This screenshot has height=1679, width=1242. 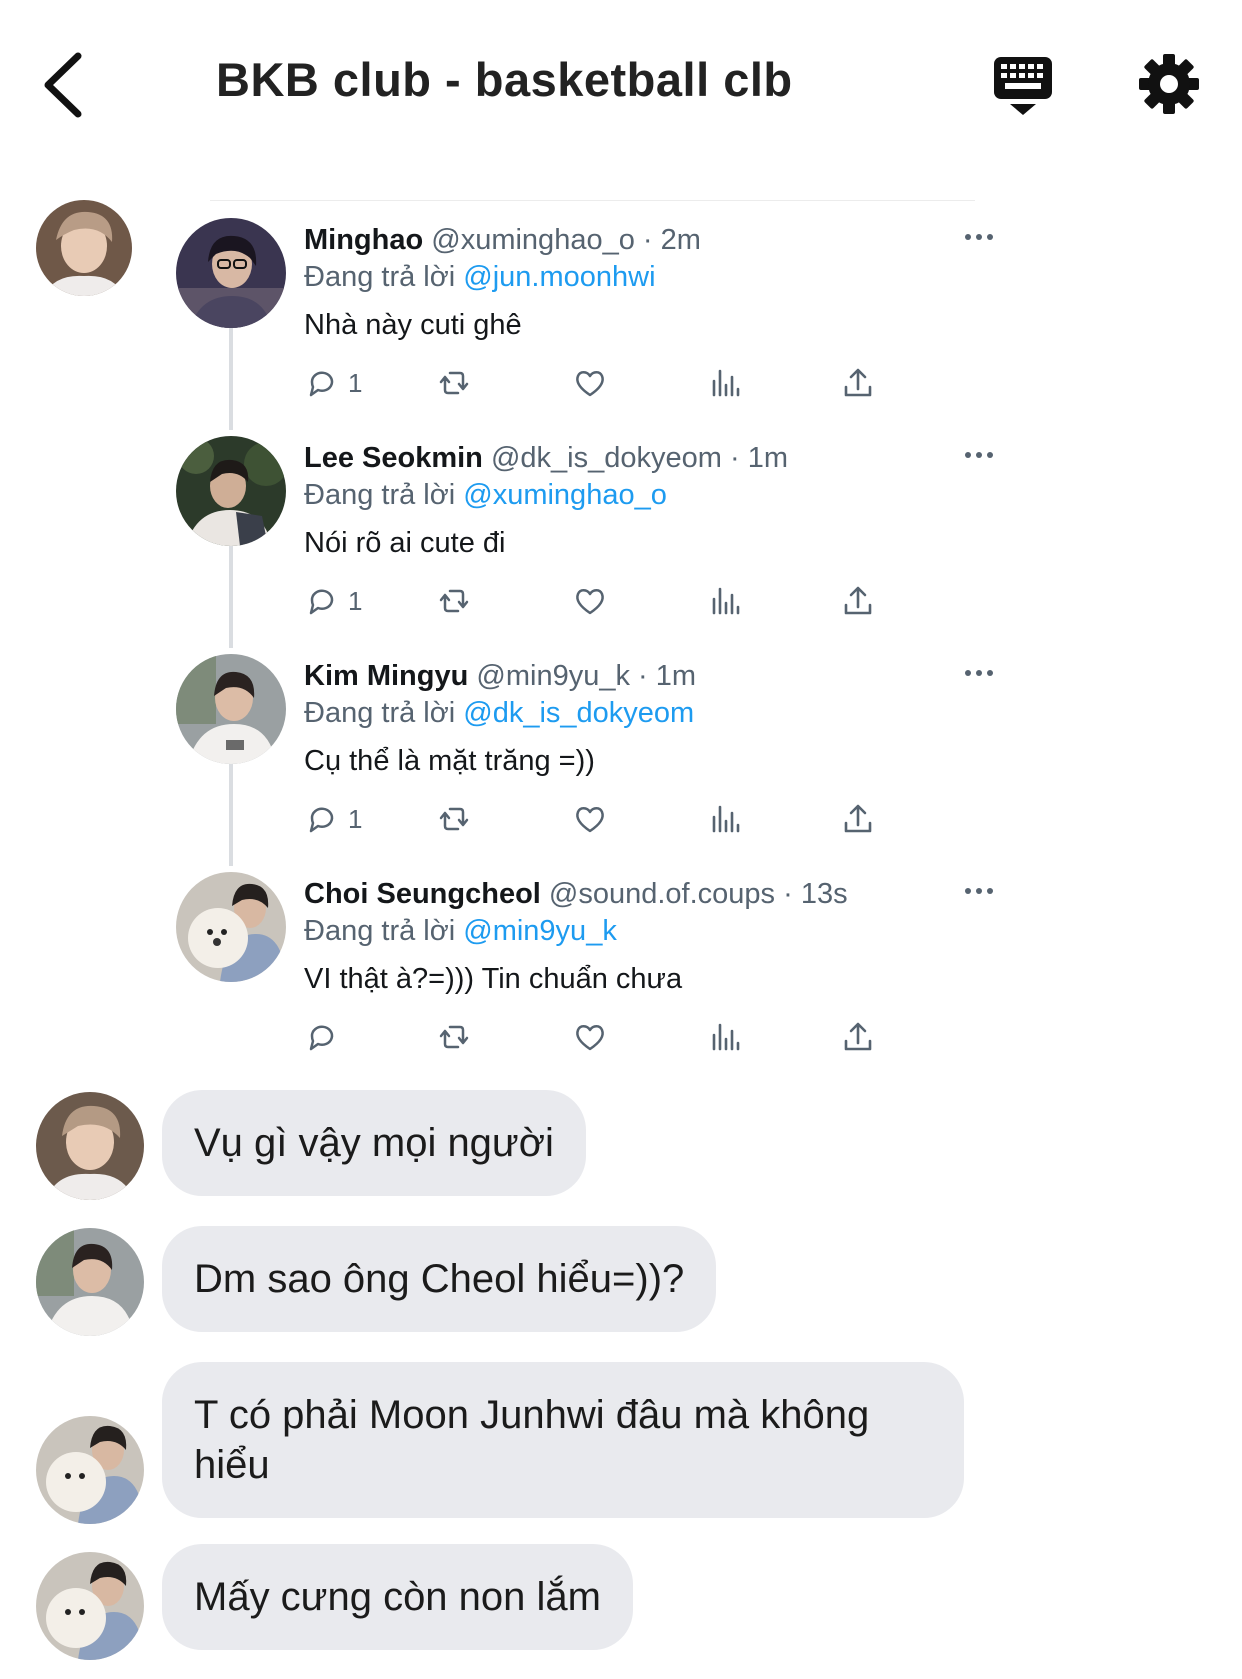 What do you see at coordinates (532, 1440) in the screenshot?
I see `message-text: T có phải Moon Junhwi đâu mà không hiểu` at bounding box center [532, 1440].